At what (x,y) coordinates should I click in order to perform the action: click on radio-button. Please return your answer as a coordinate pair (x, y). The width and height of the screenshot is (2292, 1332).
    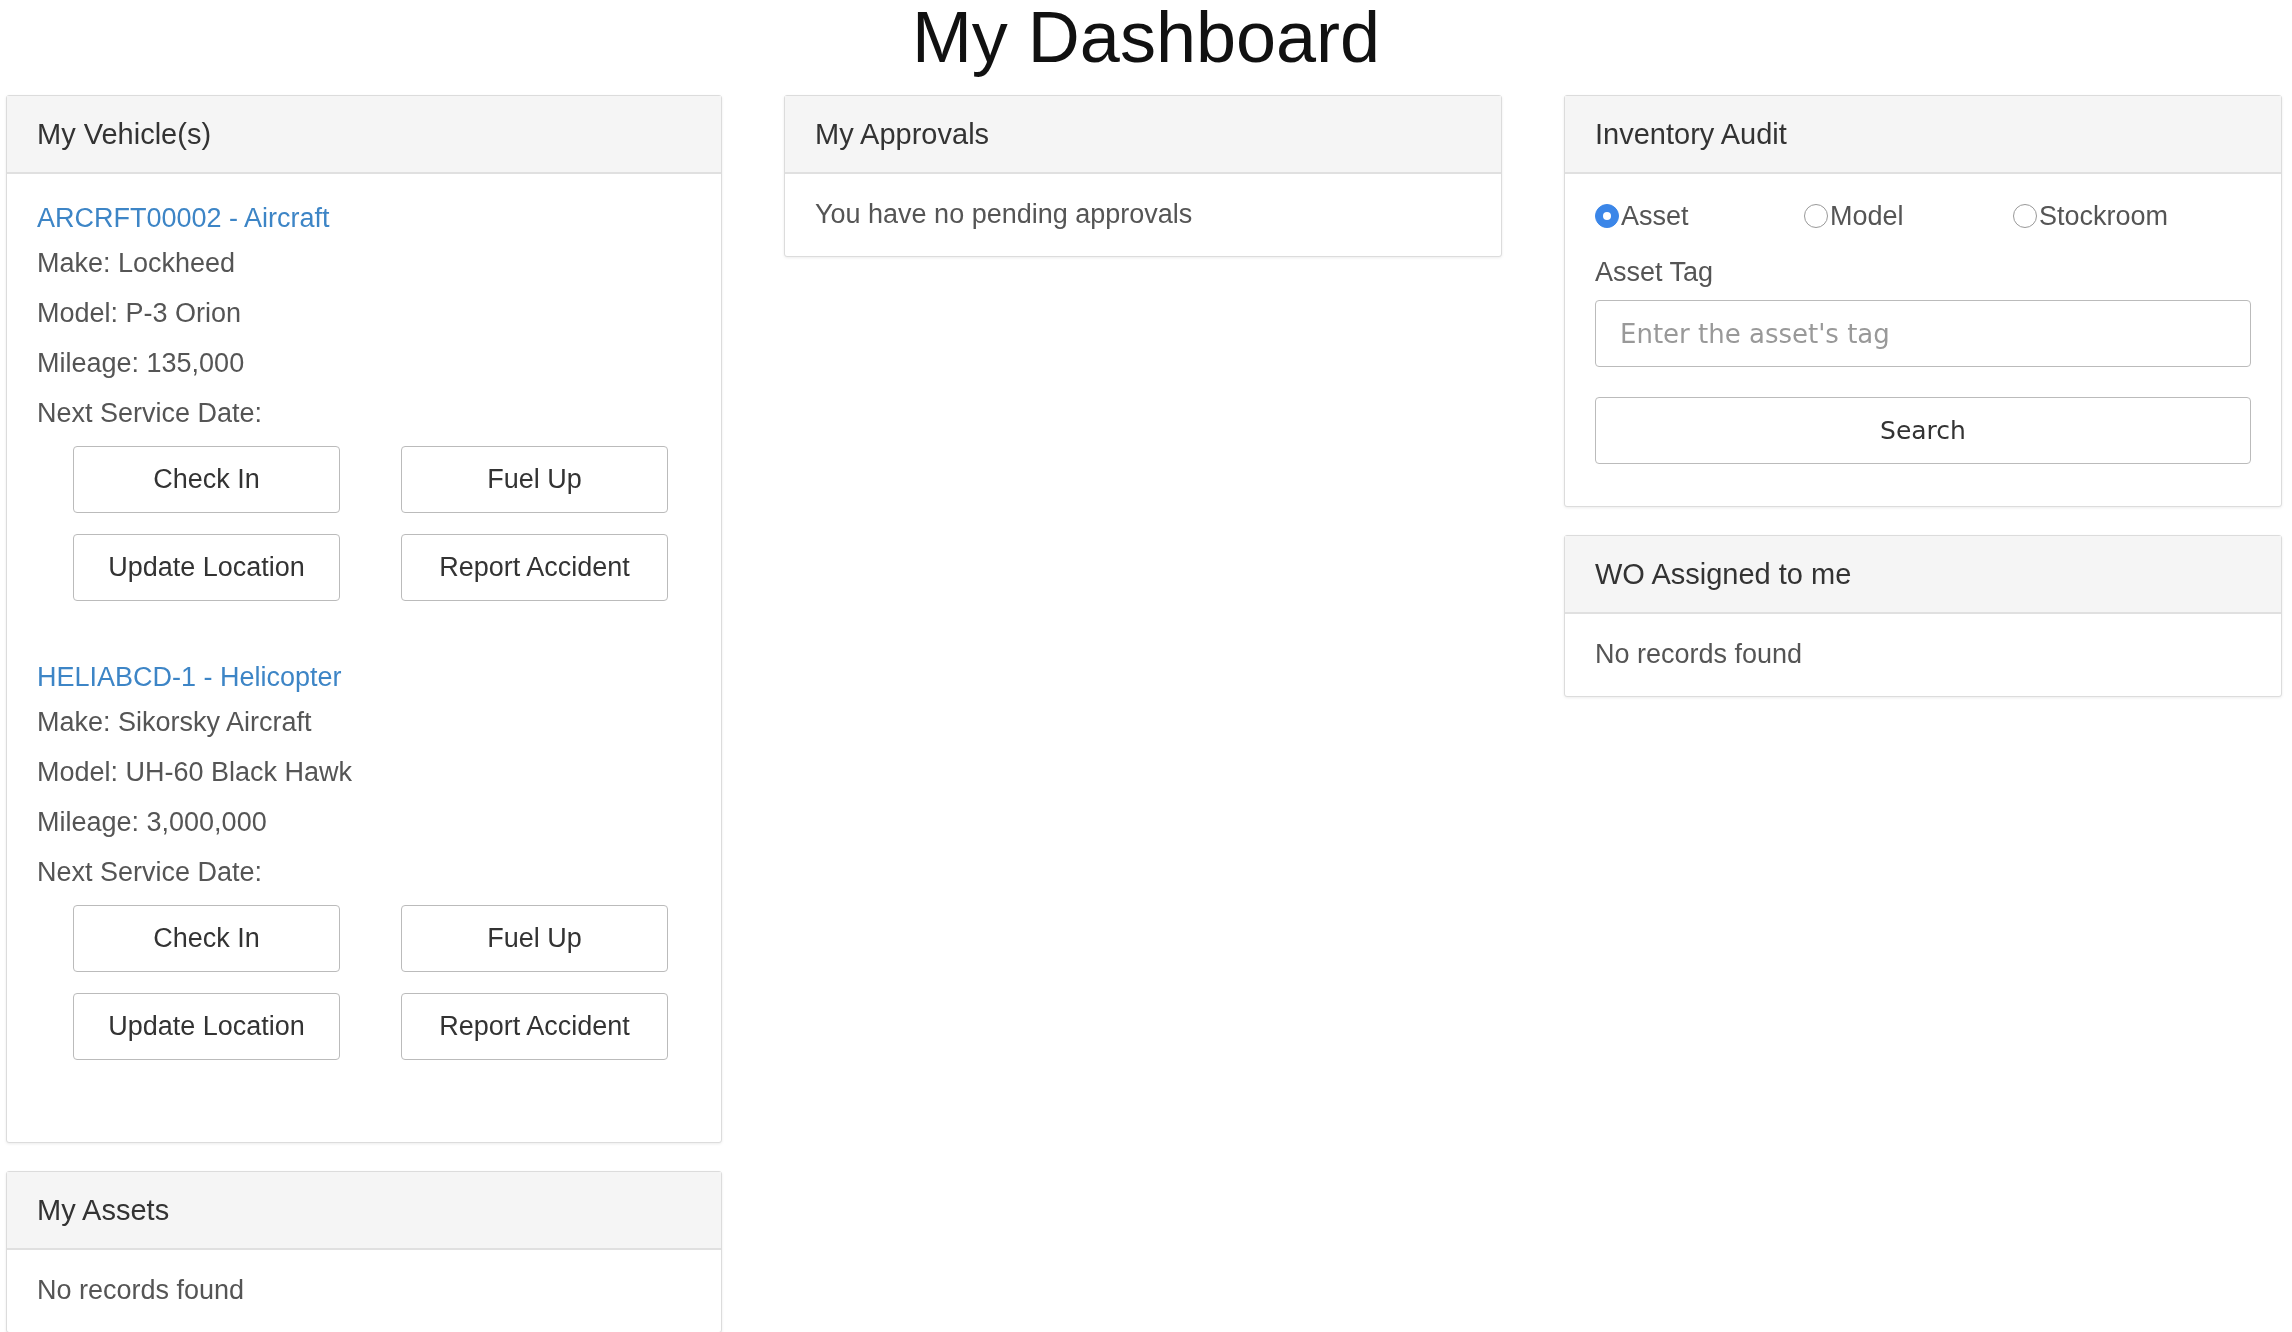
    Looking at the image, I should click on (1607, 216).